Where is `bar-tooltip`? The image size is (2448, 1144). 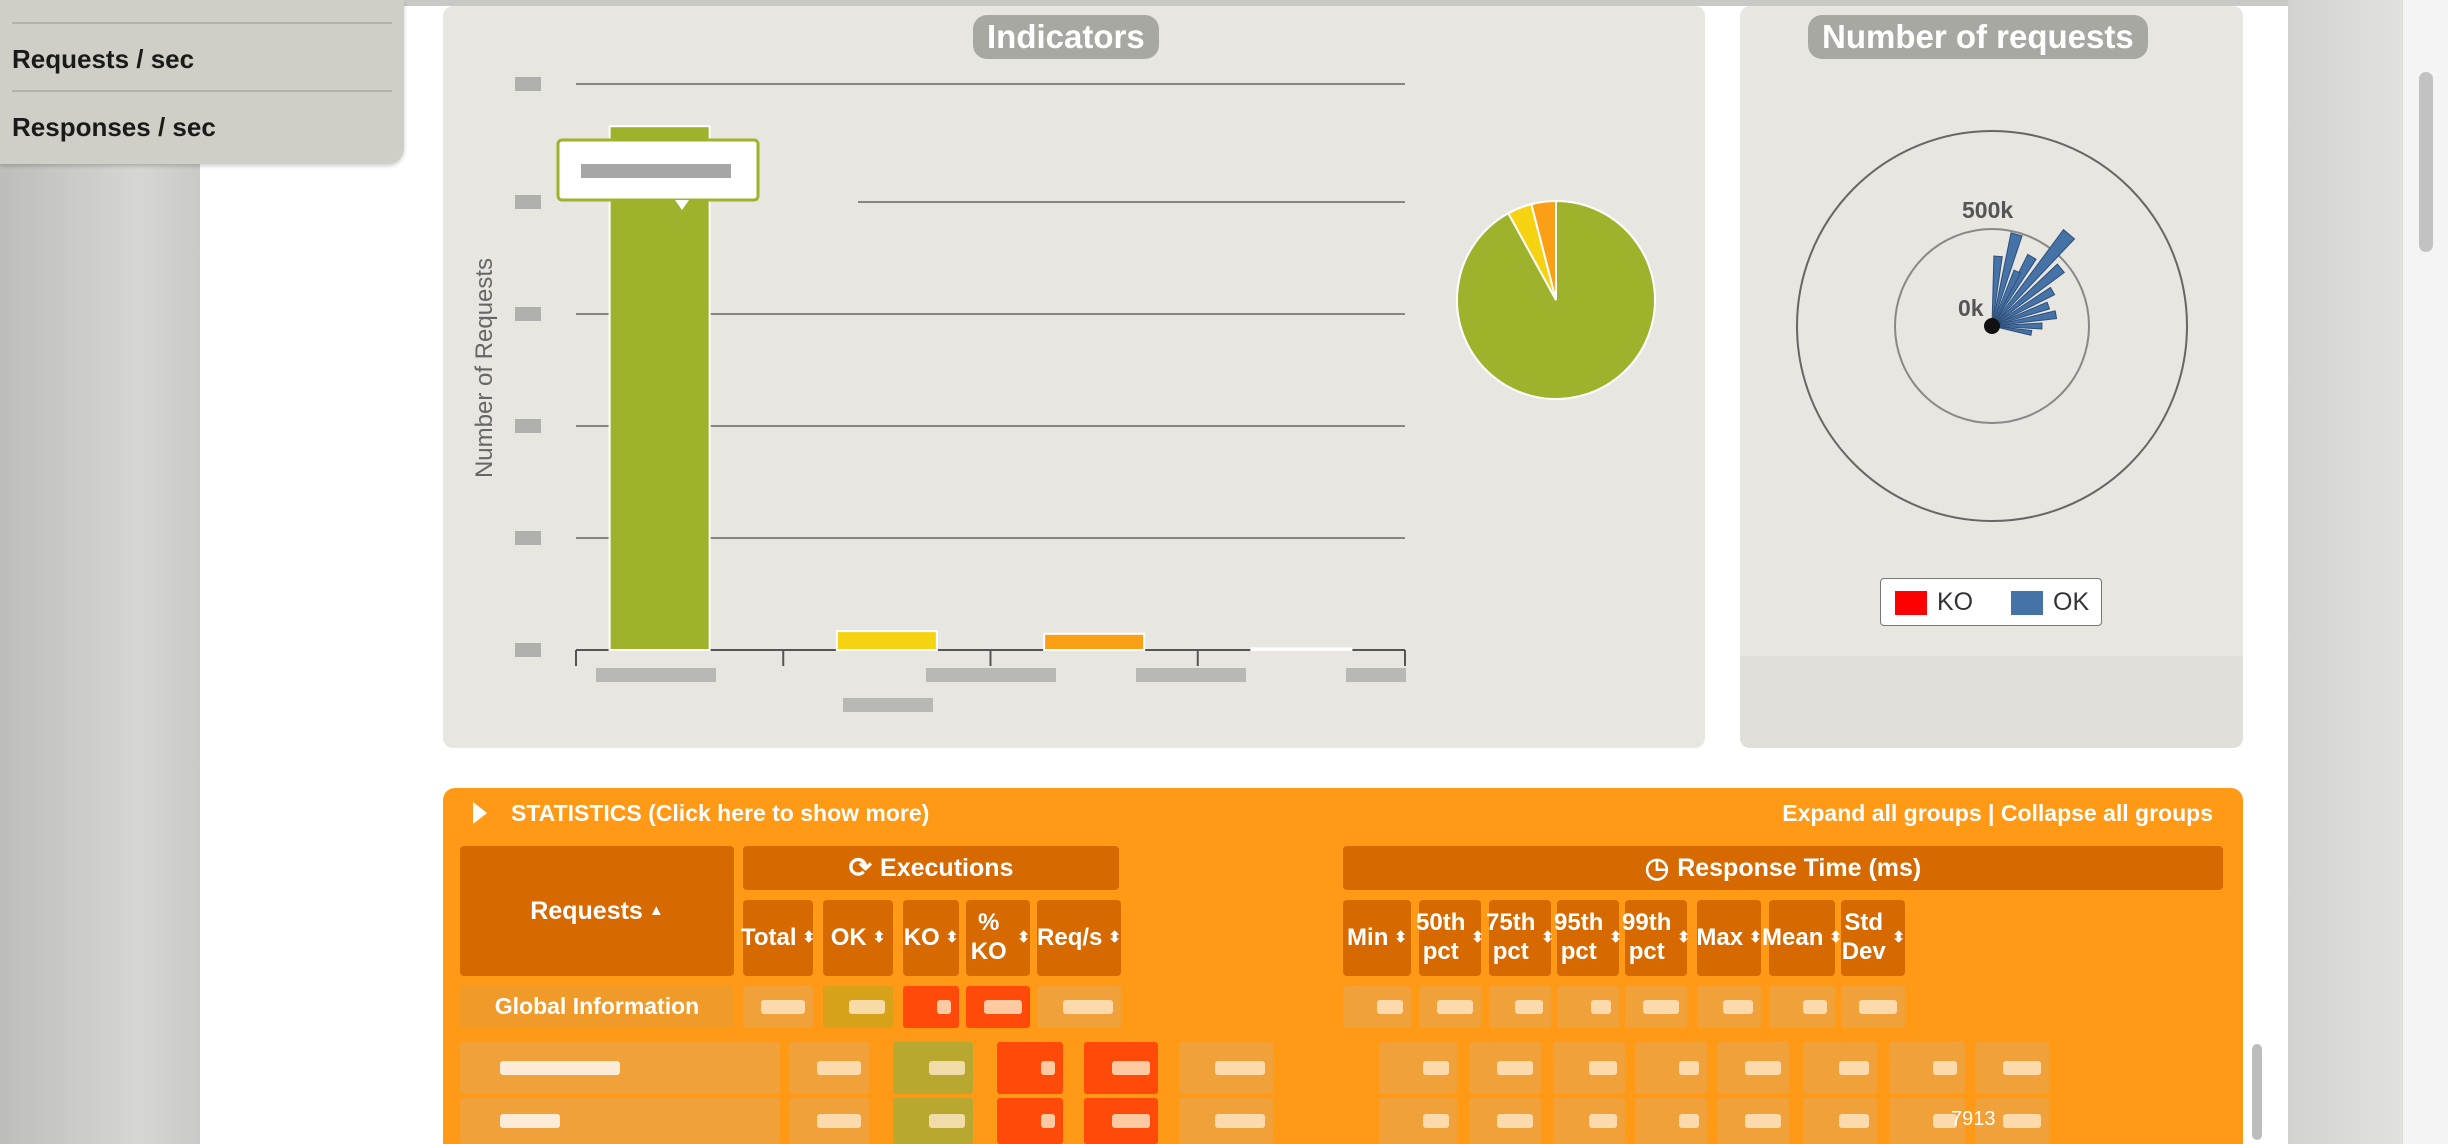
bar-tooltip is located at coordinates (658, 174).